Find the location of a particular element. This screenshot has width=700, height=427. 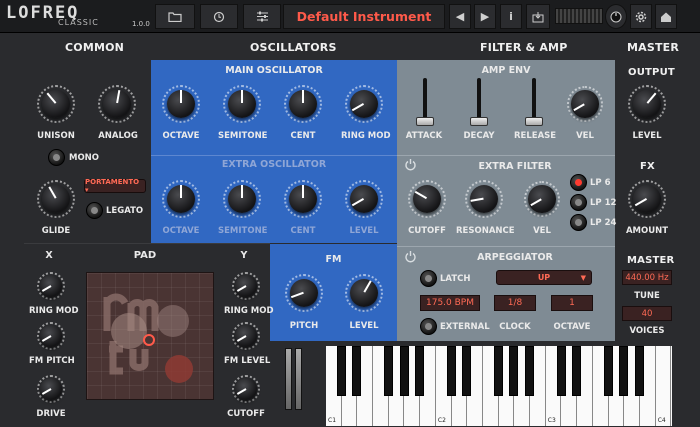

portamento-dropdown: PORTAMENTO ▾ is located at coordinates (115, 186).